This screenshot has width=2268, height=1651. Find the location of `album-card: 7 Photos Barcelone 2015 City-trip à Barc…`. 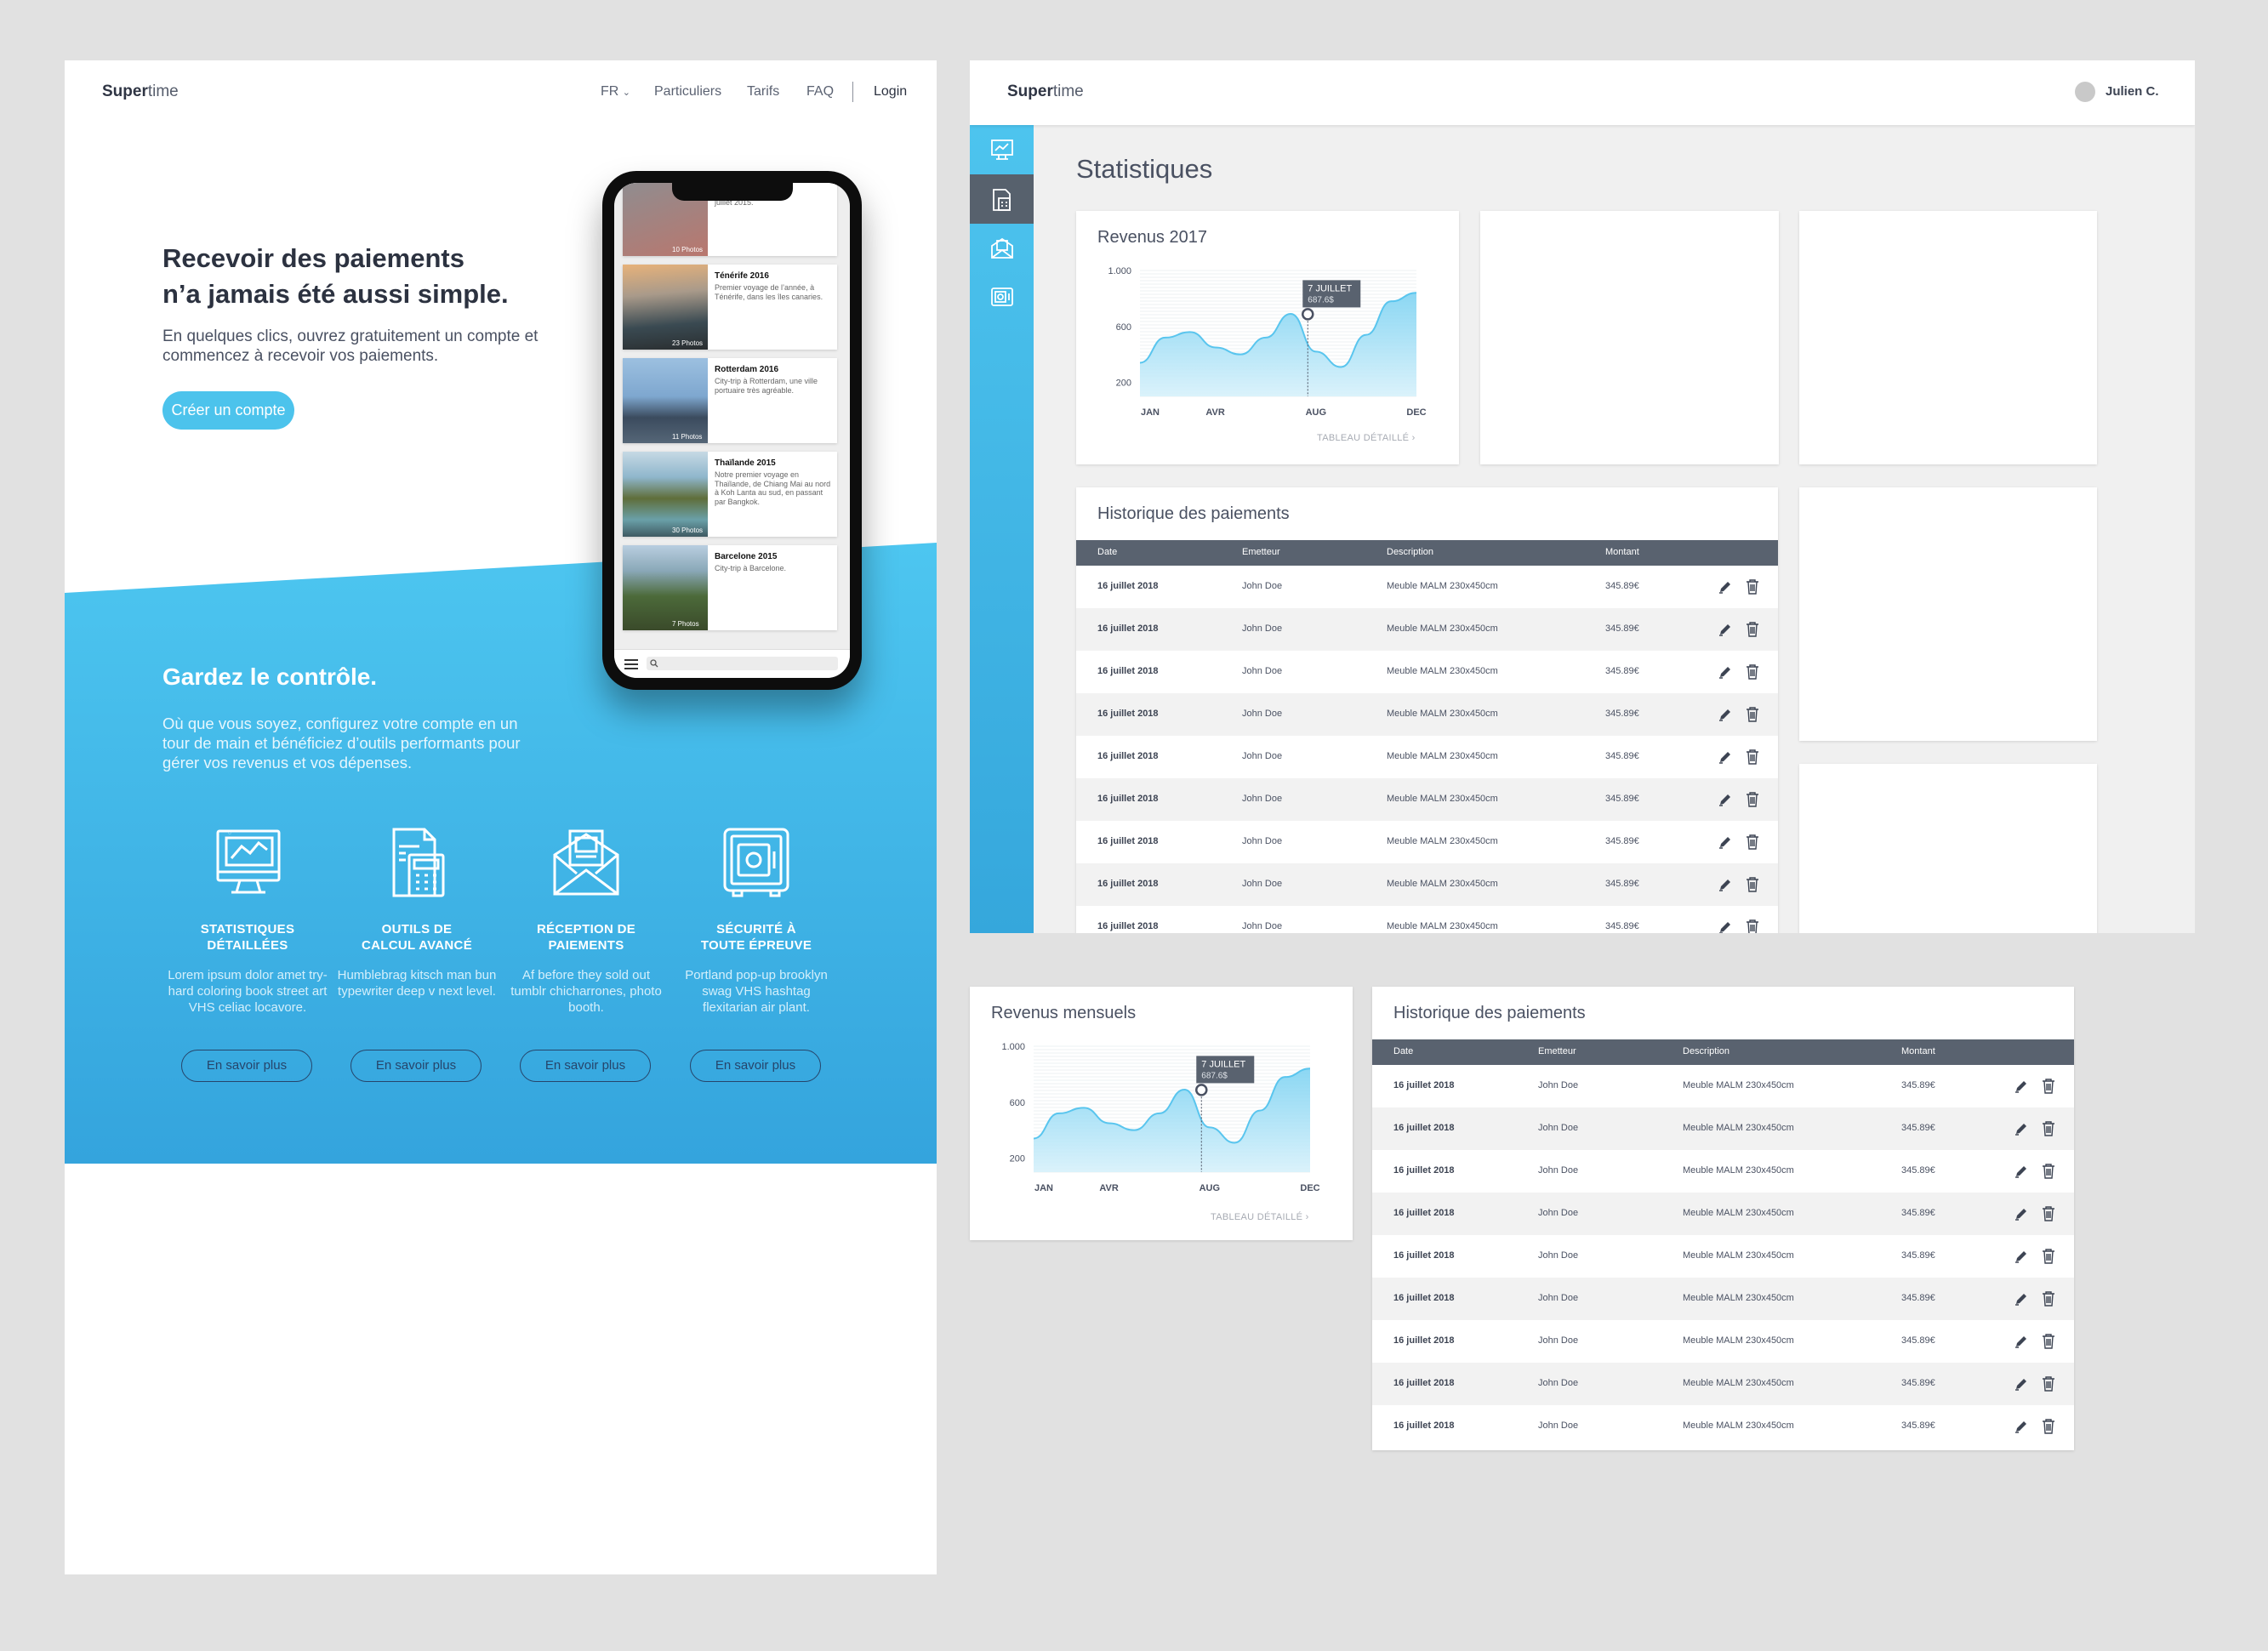

album-card: 7 Photos Barcelone 2015 City-trip à Barc… is located at coordinates (730, 587).